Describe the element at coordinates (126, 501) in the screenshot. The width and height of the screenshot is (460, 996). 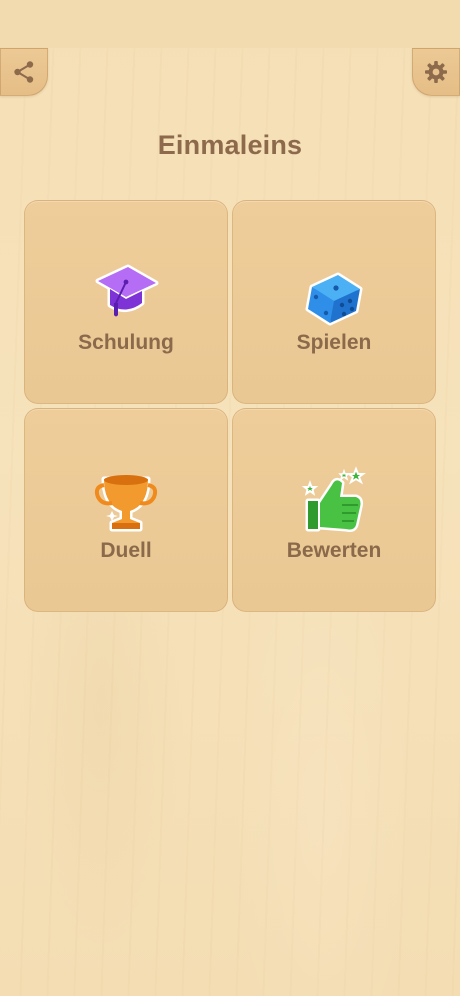
I see `trophy-icon` at that location.